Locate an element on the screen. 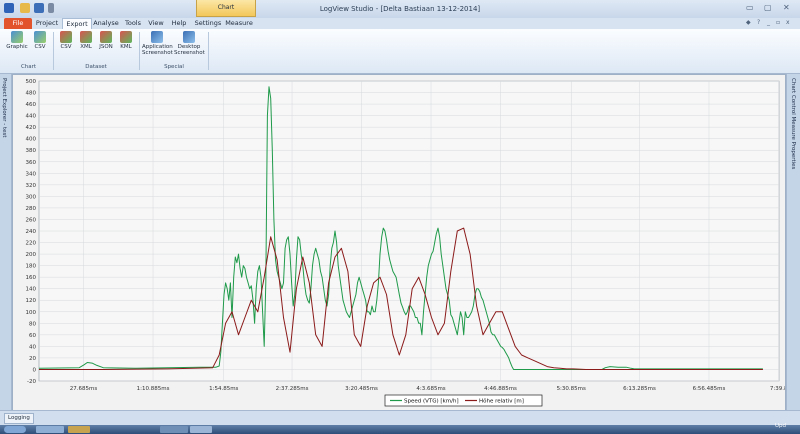  y-tick-label: 100 is located at coordinates (31, 313).